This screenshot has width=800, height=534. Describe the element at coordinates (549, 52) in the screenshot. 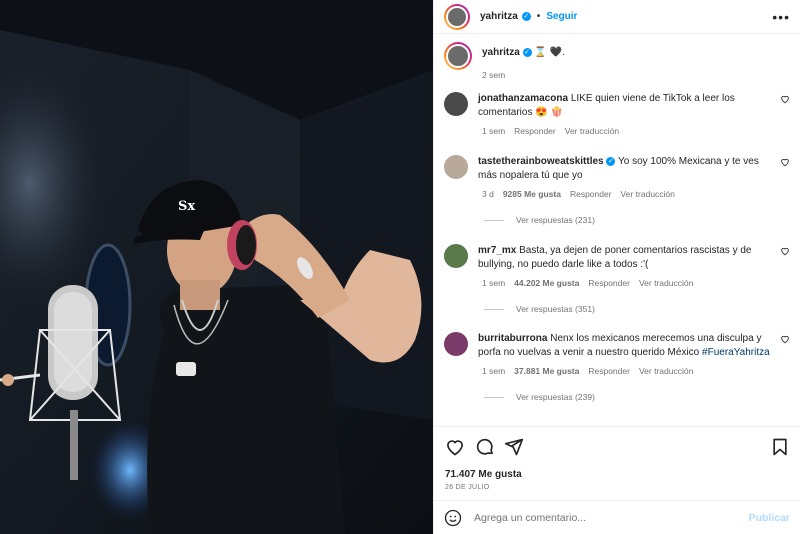

I see `caption-text: ⌛ 🖤.` at that location.